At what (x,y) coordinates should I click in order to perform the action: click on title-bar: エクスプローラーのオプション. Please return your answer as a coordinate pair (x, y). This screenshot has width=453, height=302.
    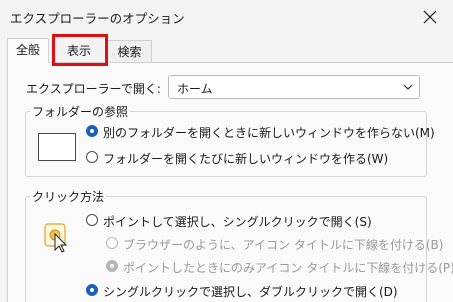
    Looking at the image, I should click on (226, 17).